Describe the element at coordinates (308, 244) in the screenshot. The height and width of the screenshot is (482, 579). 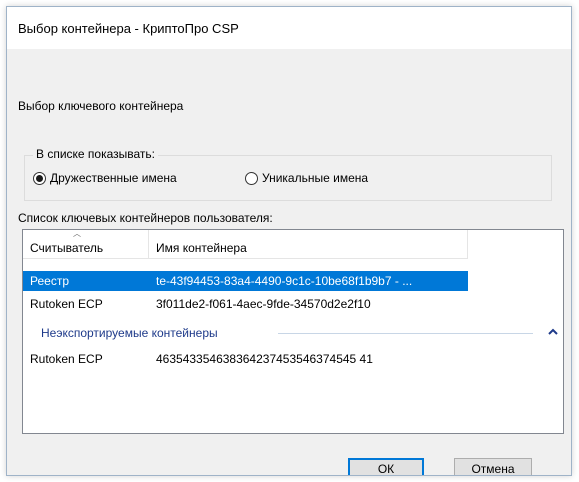
I see `column-header-container-name: Имя контейнера` at that location.